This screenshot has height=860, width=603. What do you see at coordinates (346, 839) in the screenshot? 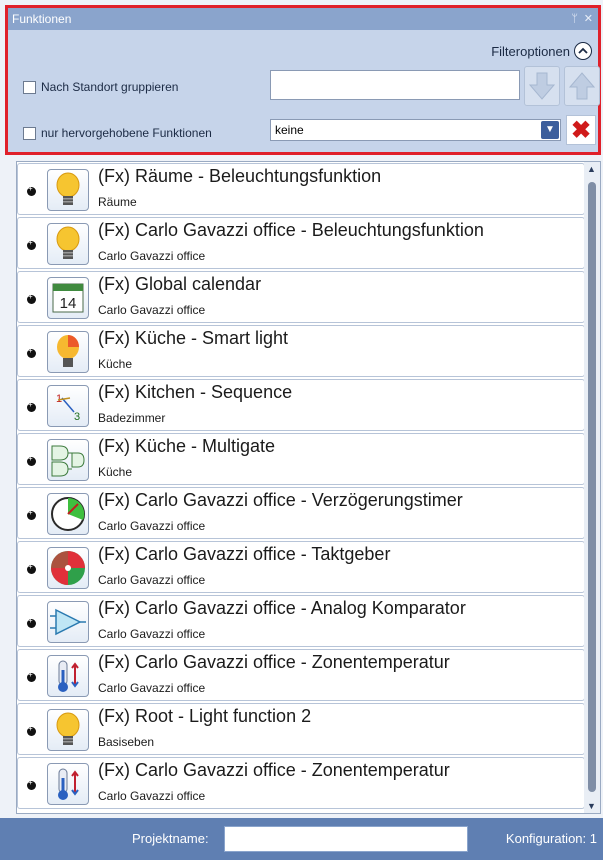
I see `project-name-input` at bounding box center [346, 839].